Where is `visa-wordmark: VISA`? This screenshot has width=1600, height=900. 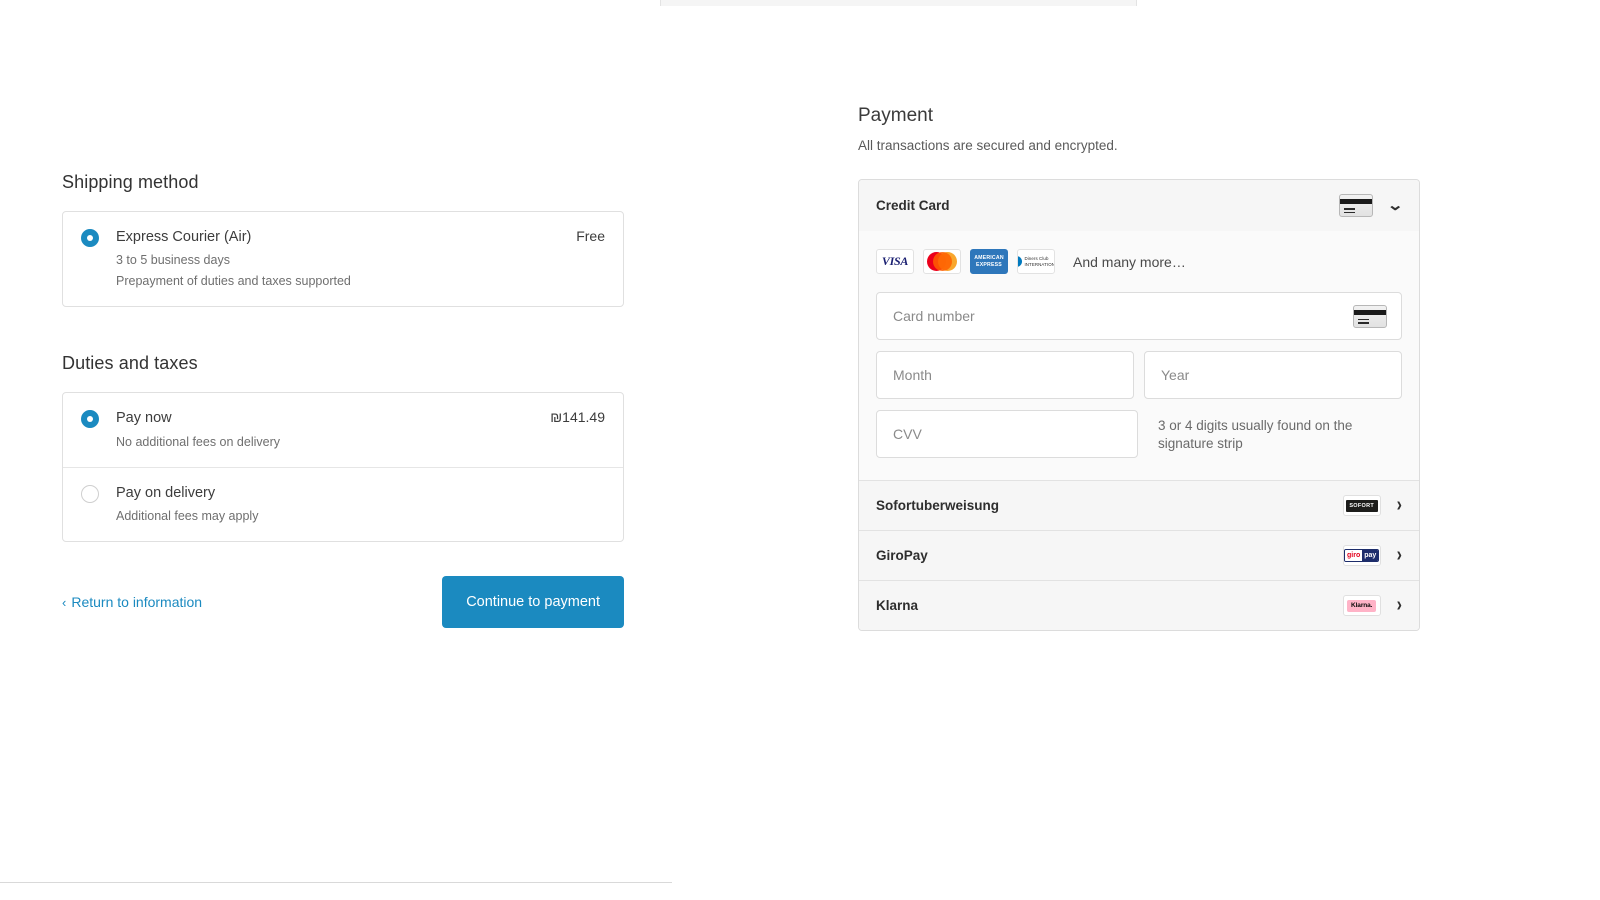
visa-wordmark: VISA is located at coordinates (895, 261).